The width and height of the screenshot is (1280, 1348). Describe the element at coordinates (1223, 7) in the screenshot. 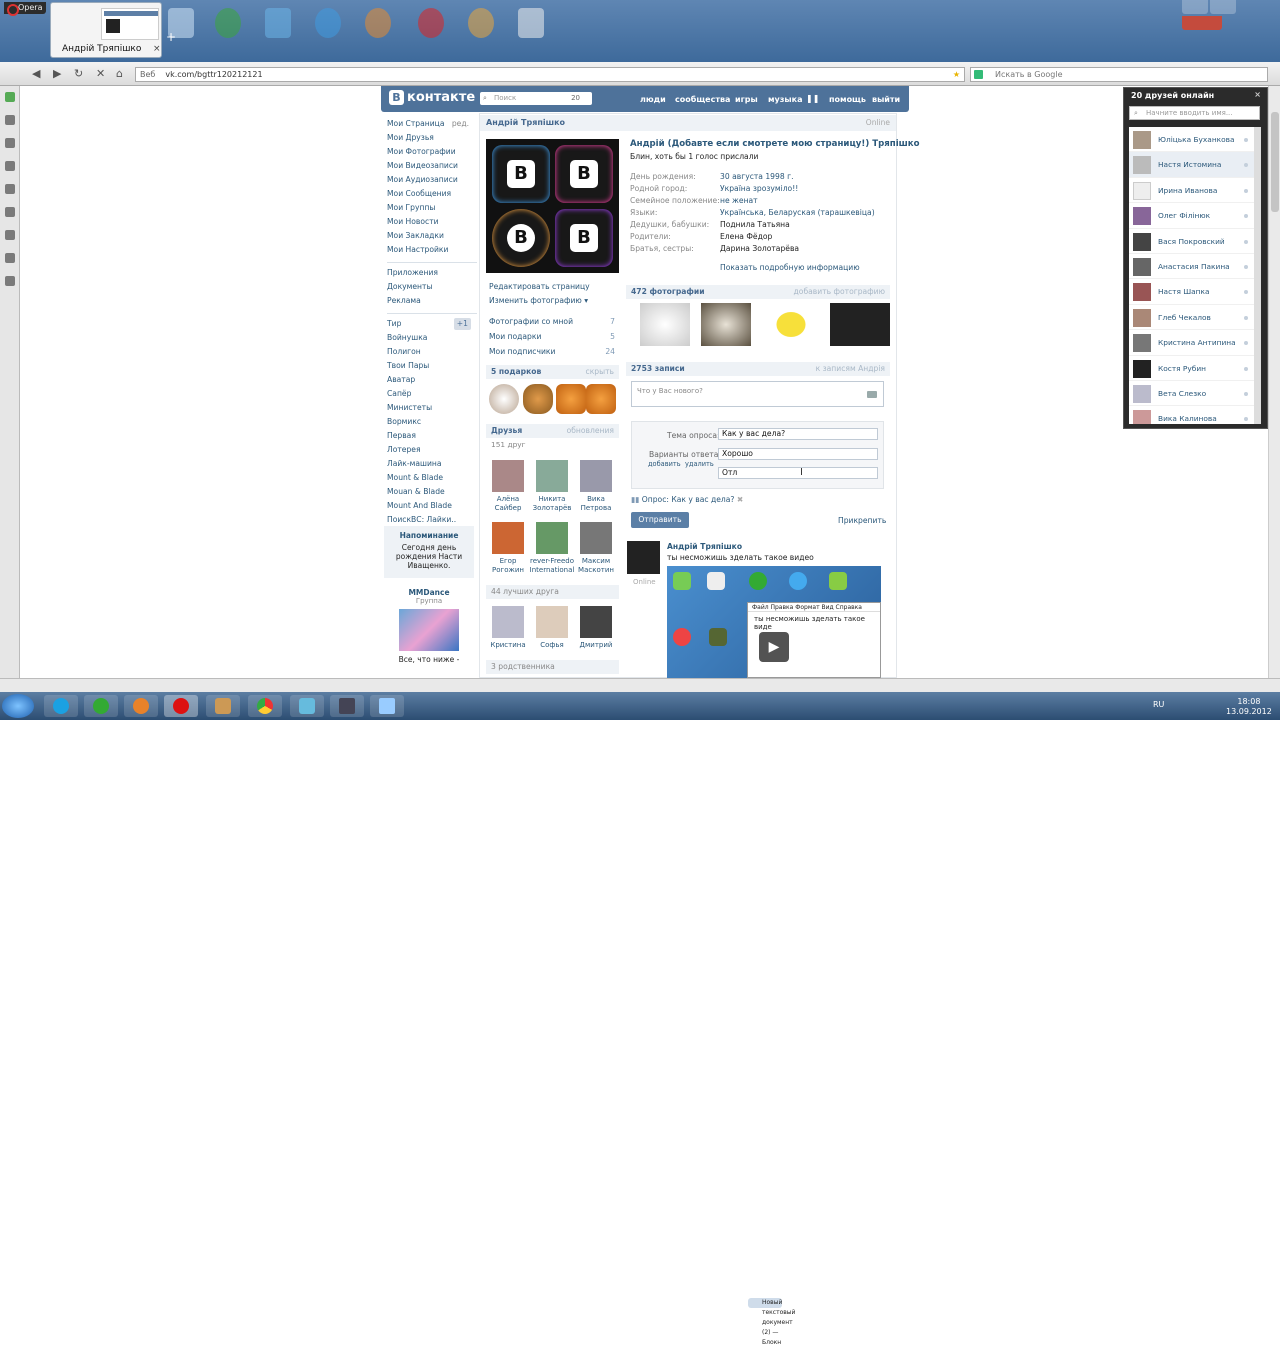

I see `maximize-button` at that location.